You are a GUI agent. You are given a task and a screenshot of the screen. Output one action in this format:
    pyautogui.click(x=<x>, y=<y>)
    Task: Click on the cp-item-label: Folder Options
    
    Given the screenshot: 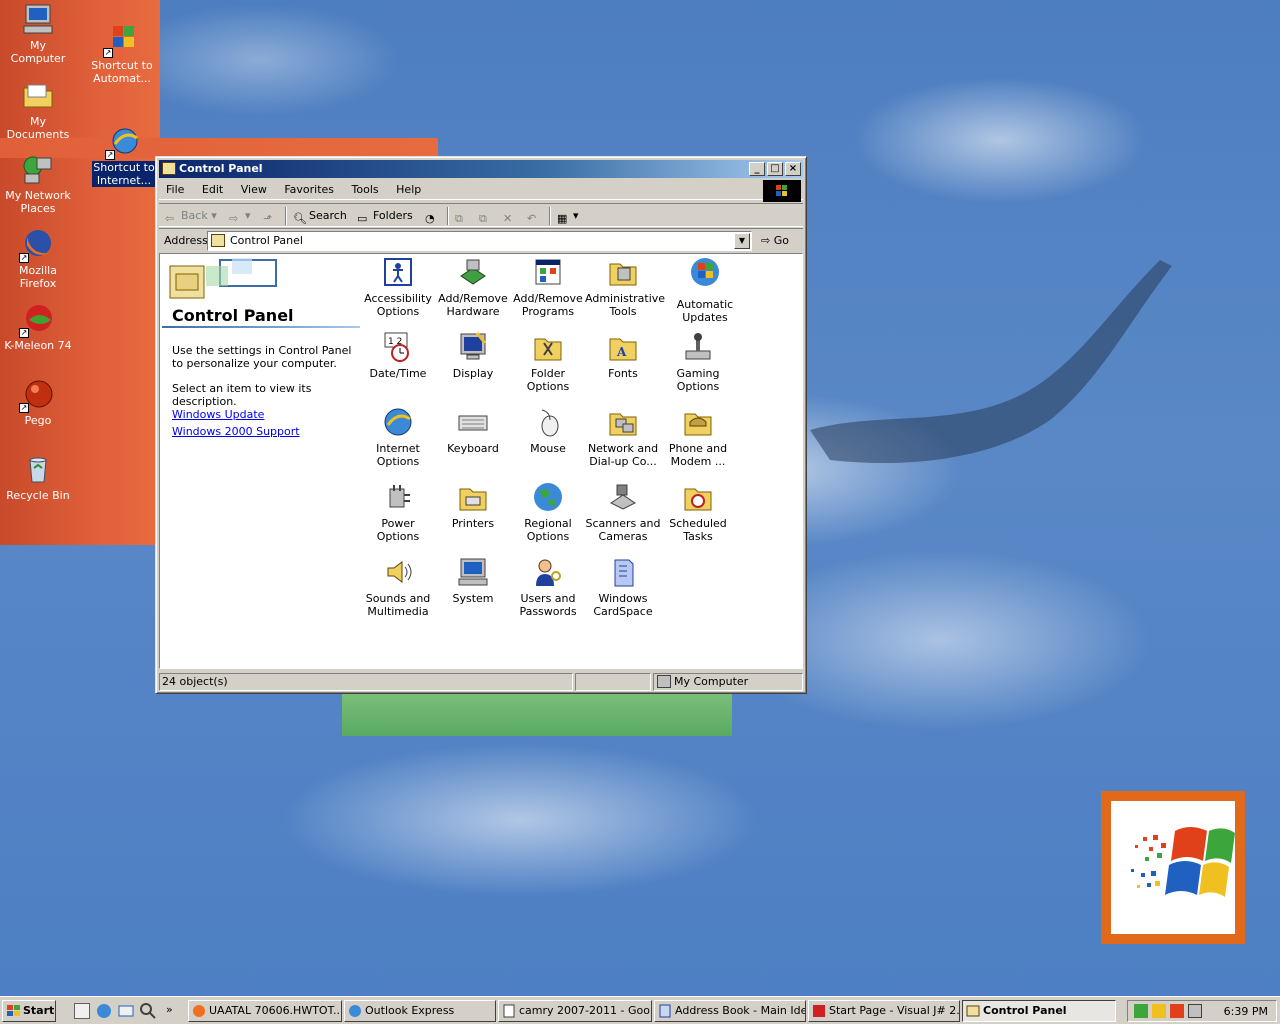 What is the action you would take?
    pyautogui.click(x=548, y=380)
    